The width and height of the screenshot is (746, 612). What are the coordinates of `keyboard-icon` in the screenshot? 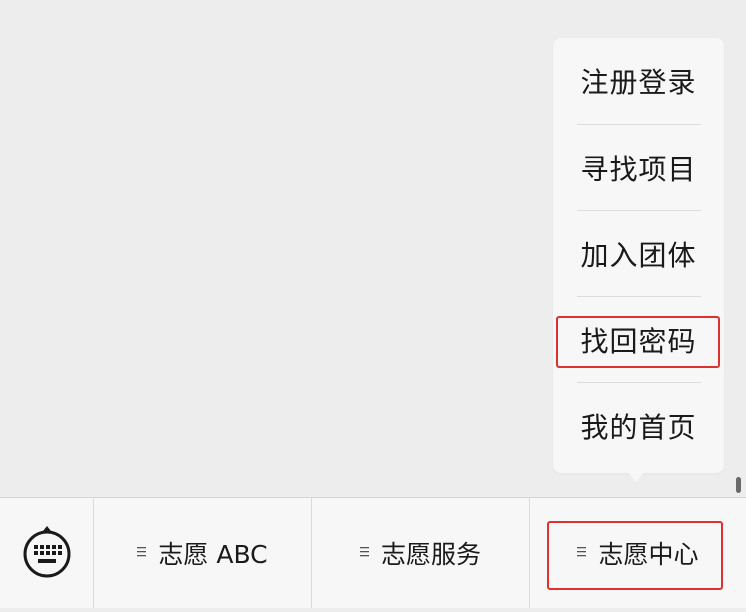 It's located at (47, 552).